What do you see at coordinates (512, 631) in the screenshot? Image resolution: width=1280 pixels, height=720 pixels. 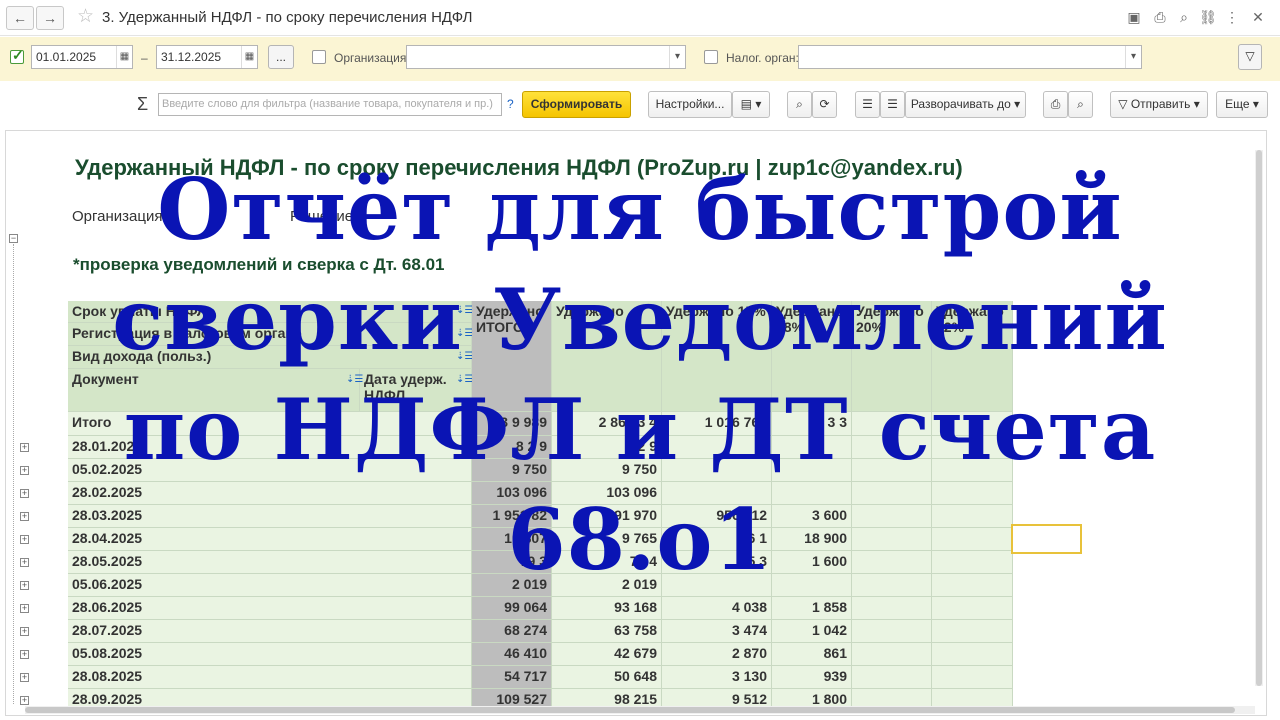 I see `row-value-c1: 68 274` at bounding box center [512, 631].